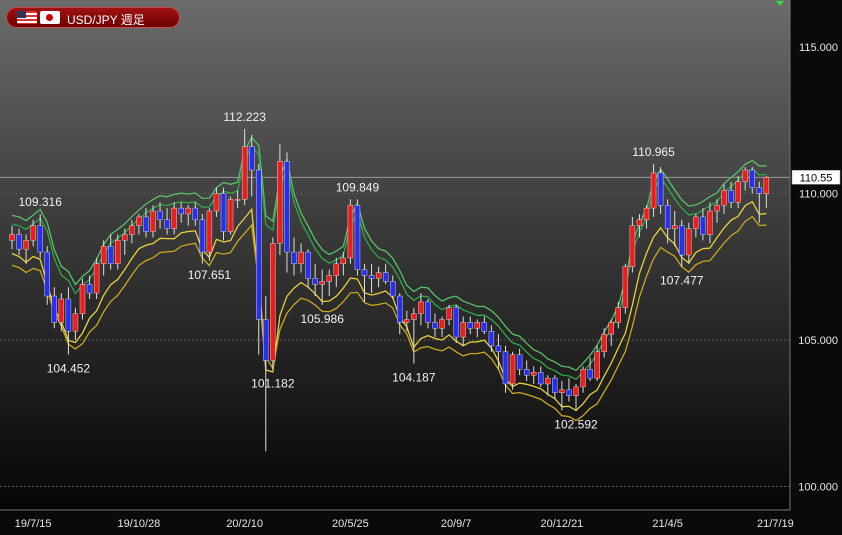 Image resolution: width=842 pixels, height=535 pixels. I want to click on x-tick-label: 20/2/10, so click(244, 524).